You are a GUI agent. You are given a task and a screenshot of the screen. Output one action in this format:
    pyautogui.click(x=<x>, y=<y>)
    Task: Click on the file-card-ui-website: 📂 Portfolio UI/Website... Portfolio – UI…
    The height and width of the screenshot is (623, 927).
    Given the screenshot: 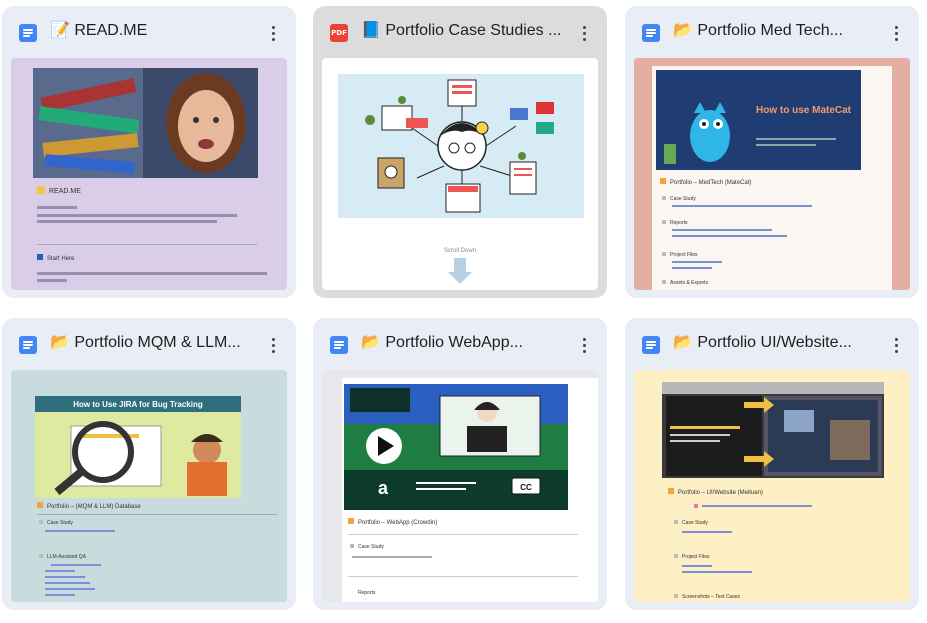 What is the action you would take?
    pyautogui.click(x=772, y=464)
    